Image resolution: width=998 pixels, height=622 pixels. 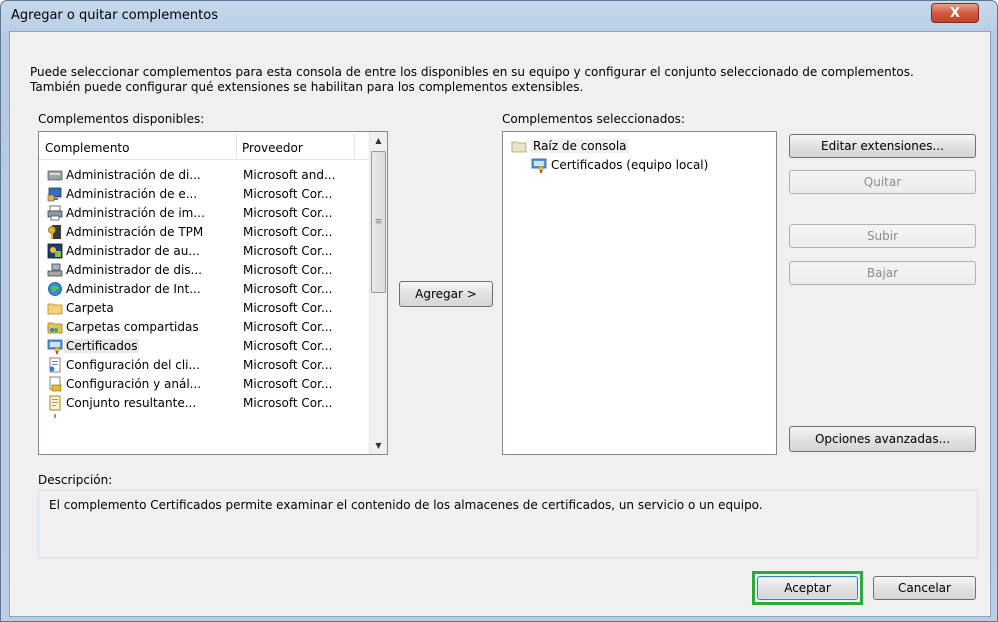 What do you see at coordinates (446, 294) in the screenshot?
I see `add-button: Agregar >` at bounding box center [446, 294].